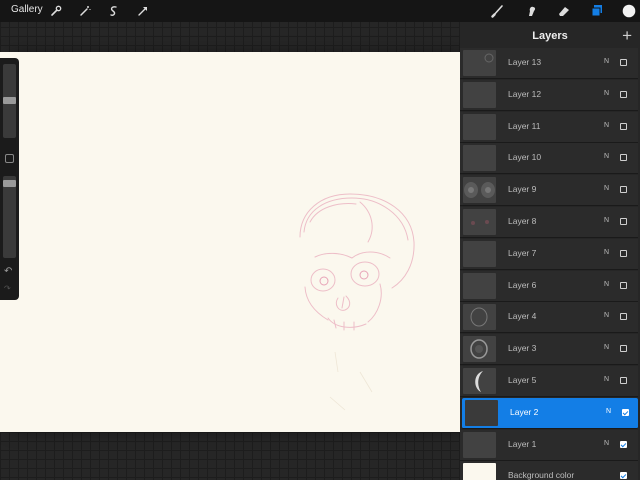  I want to click on brush-size-handle, so click(9, 101).